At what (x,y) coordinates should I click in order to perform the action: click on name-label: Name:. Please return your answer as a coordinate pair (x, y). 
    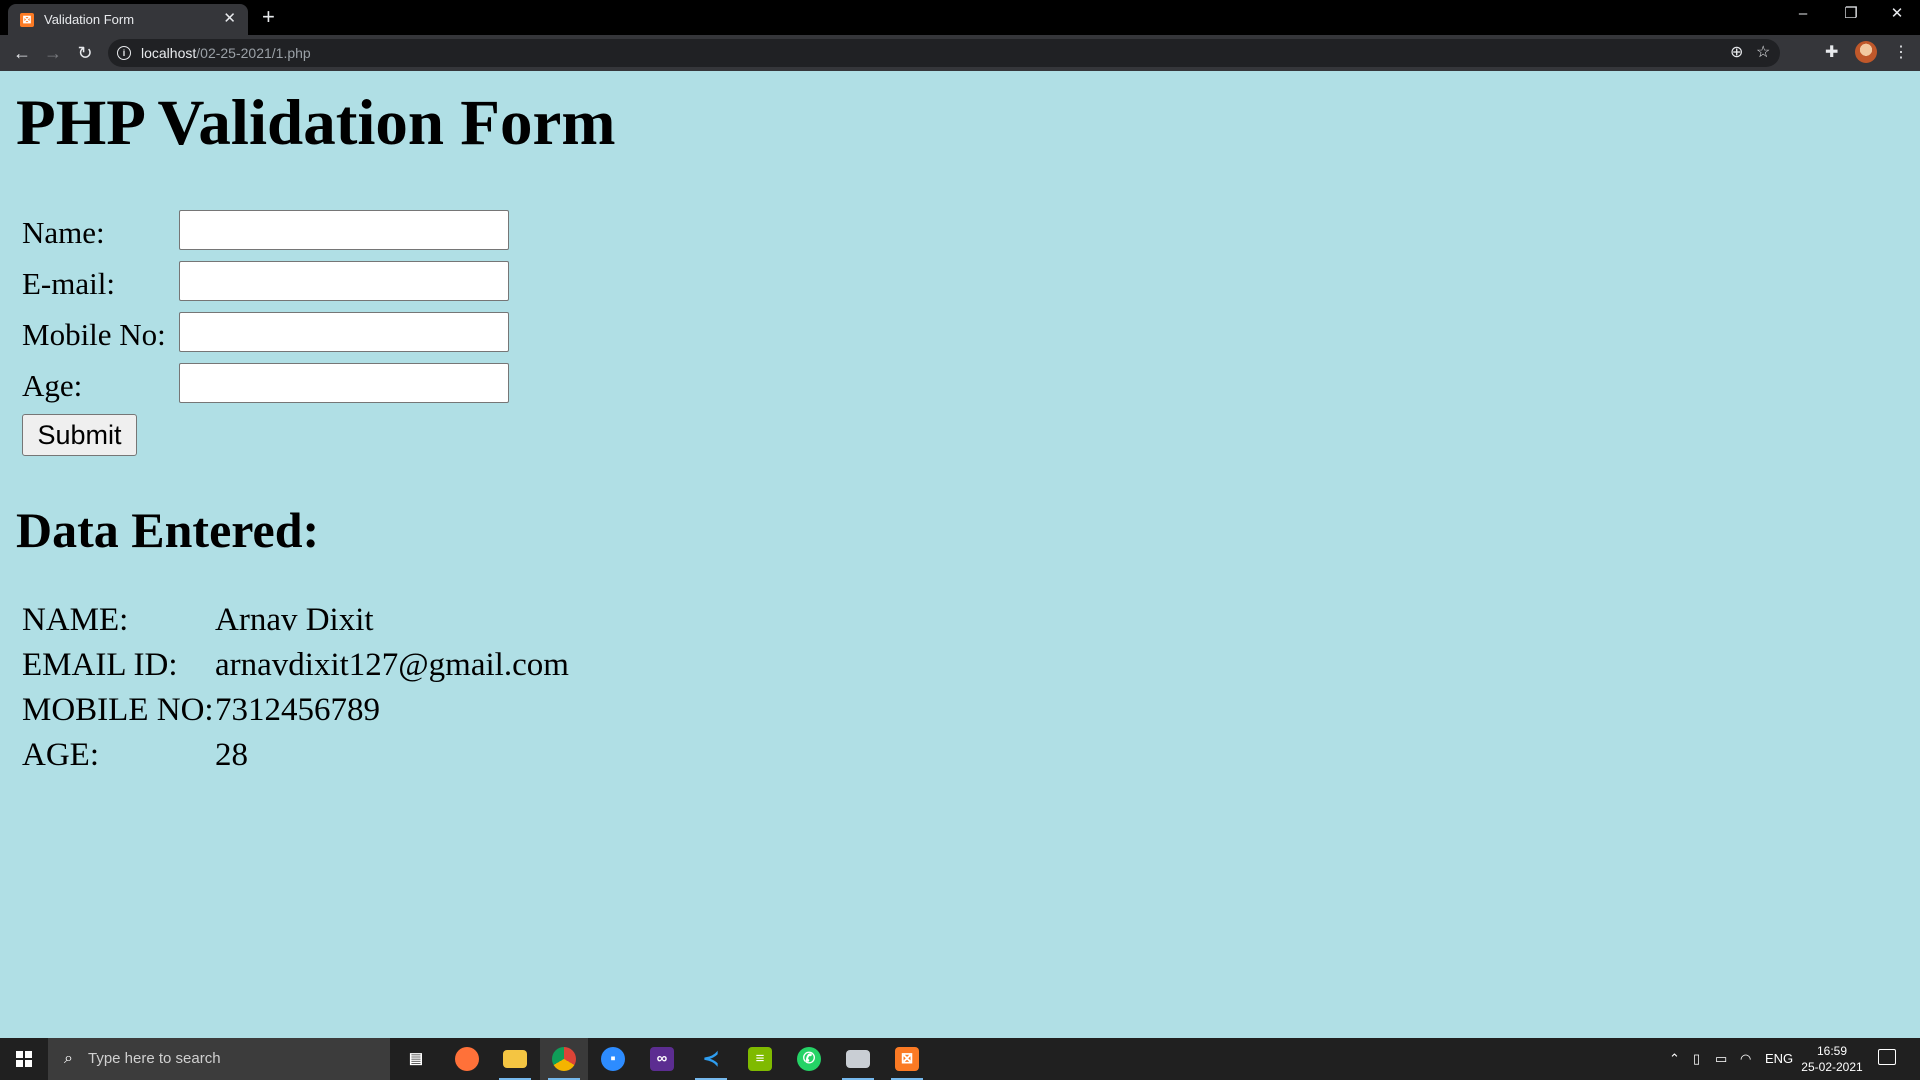
    Looking at the image, I should click on (63, 232).